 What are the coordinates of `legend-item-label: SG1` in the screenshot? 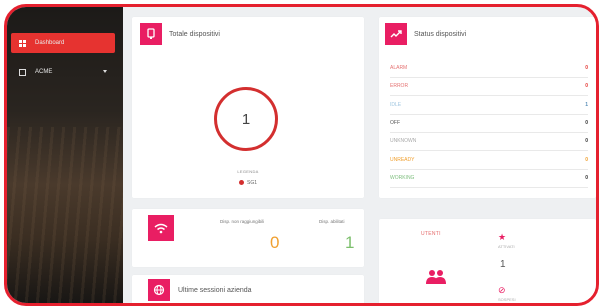 It's located at (251, 183).